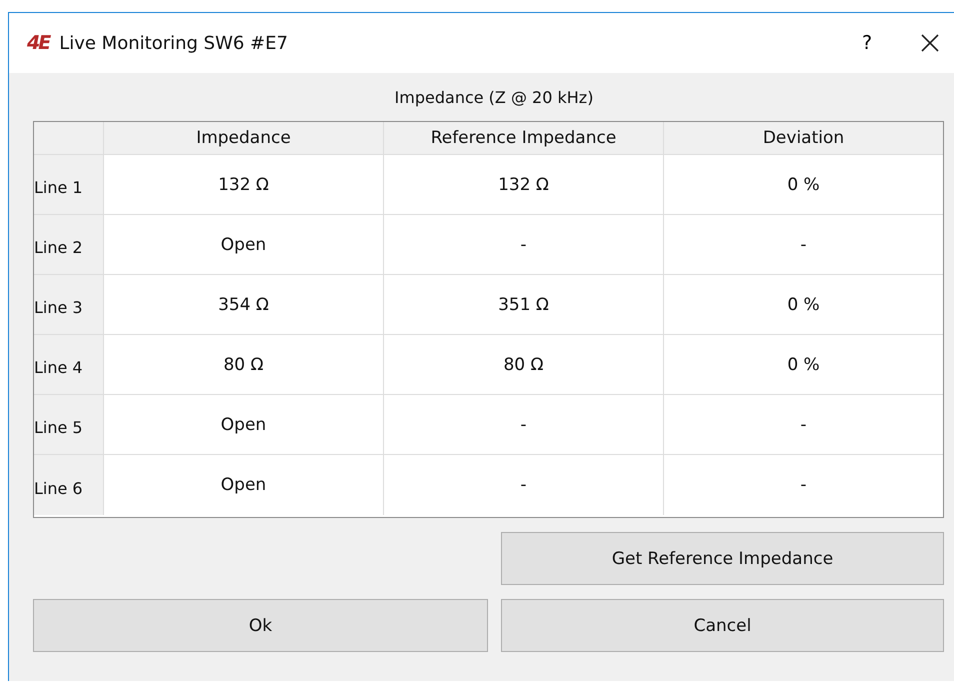 The height and width of the screenshot is (682, 954). What do you see at coordinates (69, 138) in the screenshot?
I see `header-corner` at bounding box center [69, 138].